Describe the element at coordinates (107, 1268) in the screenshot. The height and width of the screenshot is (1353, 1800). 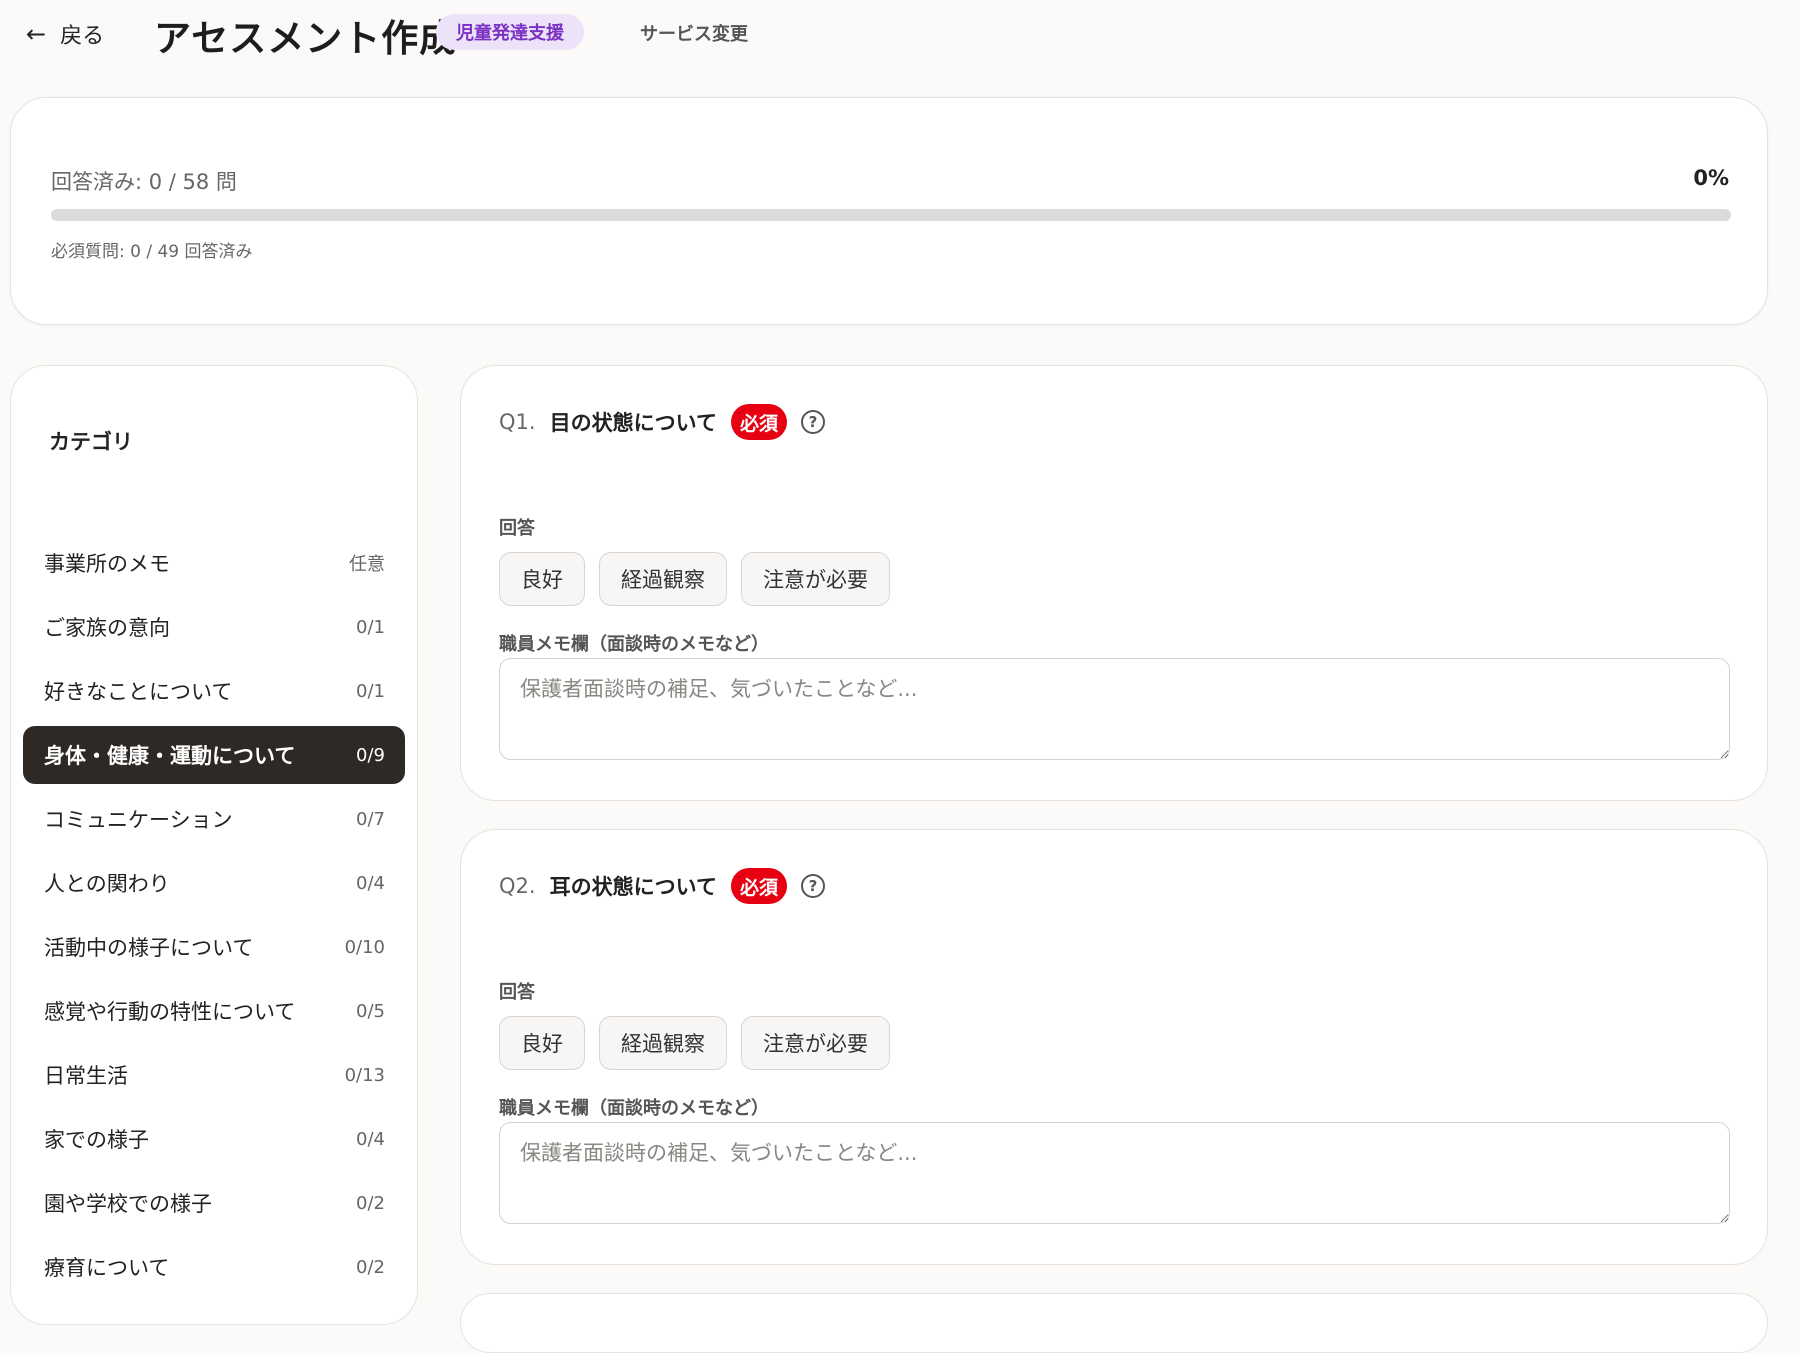
I see `category-label: 療育について` at that location.